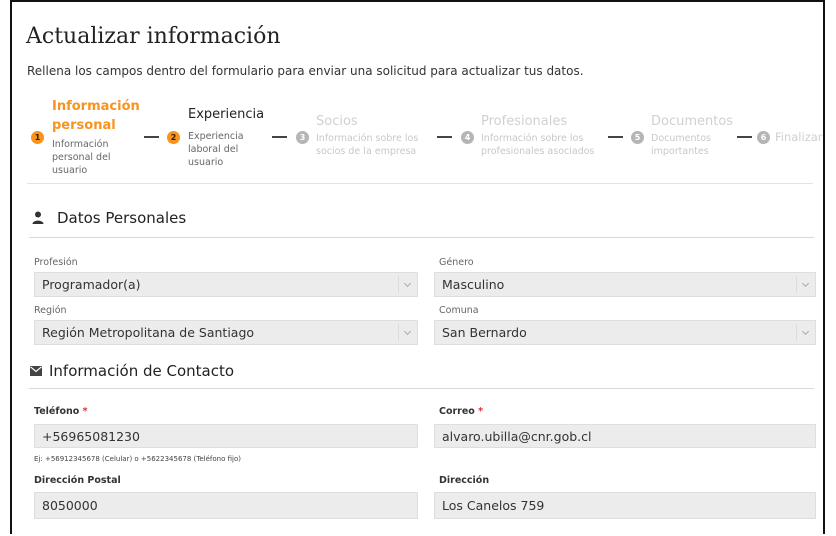  What do you see at coordinates (763, 137) in the screenshot?
I see `step-number-badge: 6` at bounding box center [763, 137].